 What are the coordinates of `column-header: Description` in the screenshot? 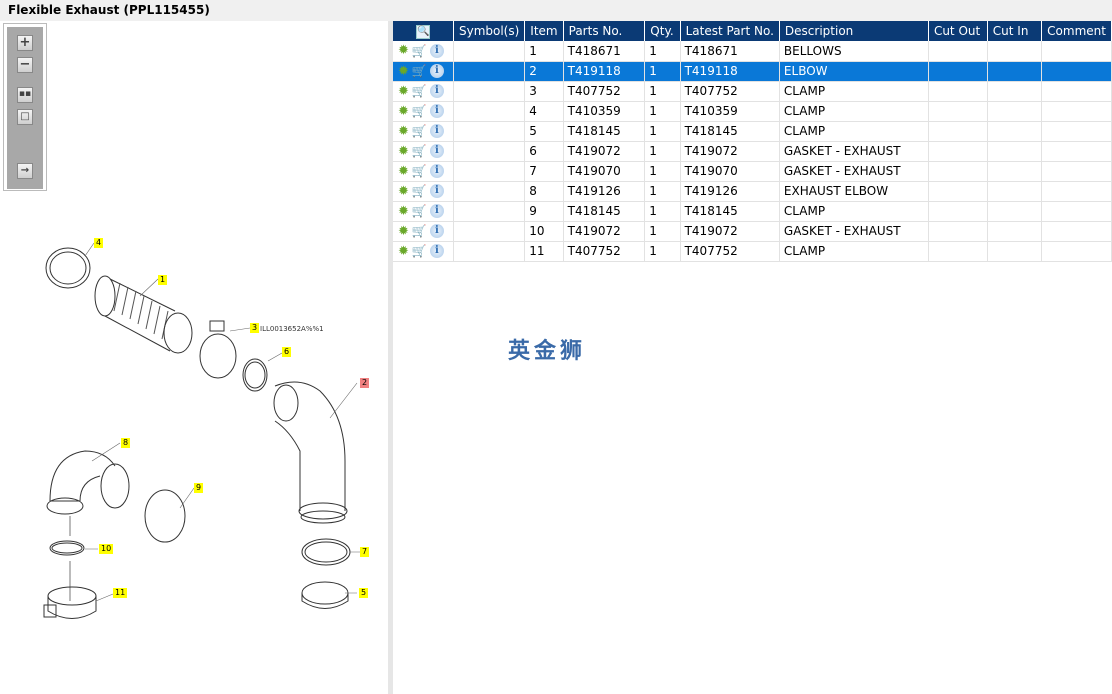 It's located at (854, 31).